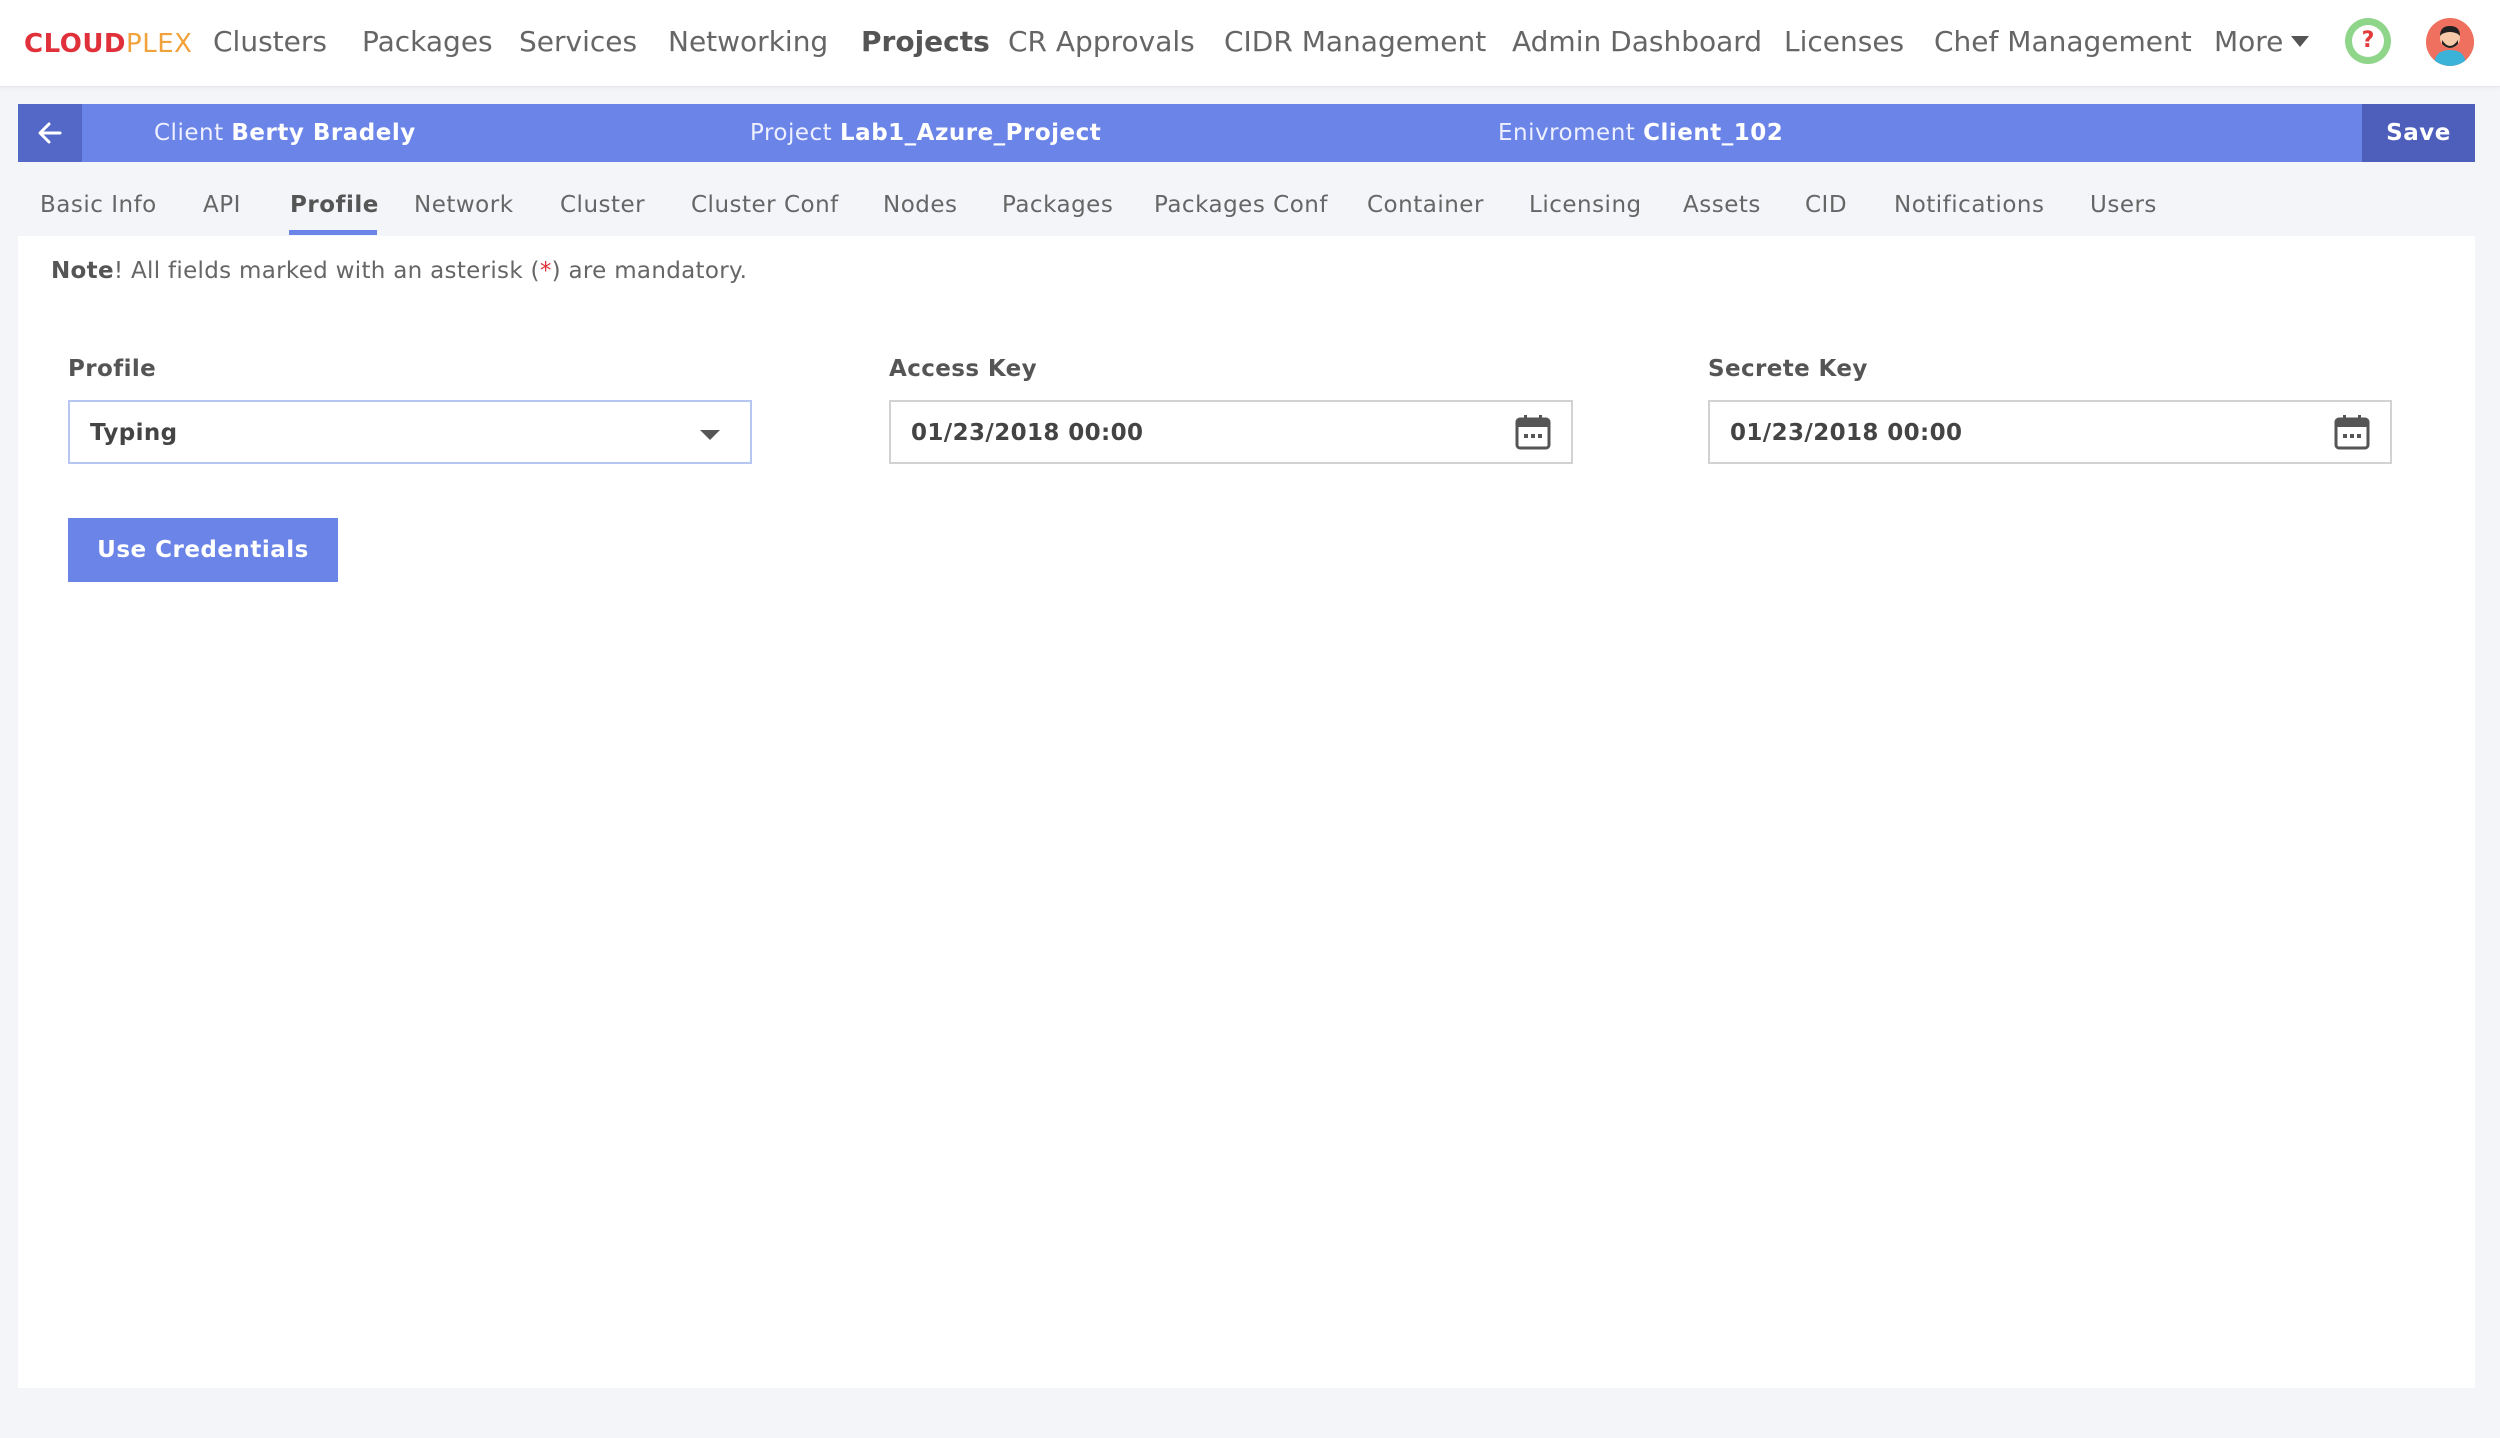 This screenshot has width=2500, height=1438. Describe the element at coordinates (545, 271) in the screenshot. I see `note-asterisk: *` at that location.